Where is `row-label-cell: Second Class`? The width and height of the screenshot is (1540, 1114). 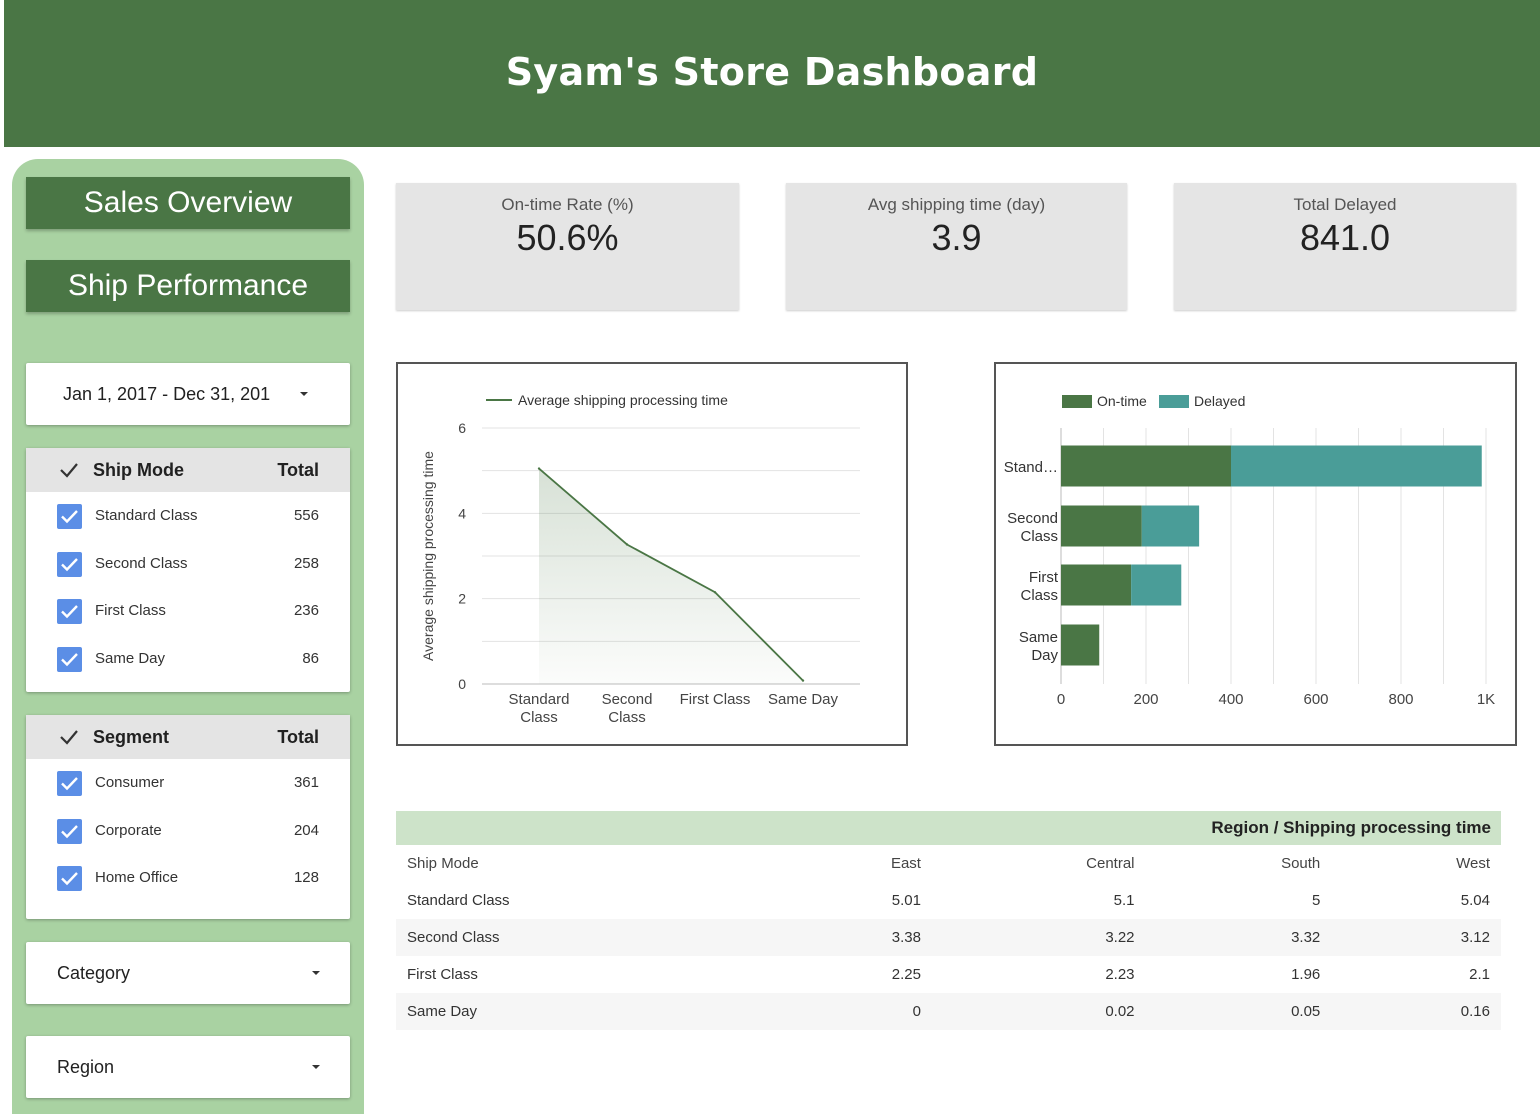
row-label-cell: Second Class is located at coordinates (453, 937).